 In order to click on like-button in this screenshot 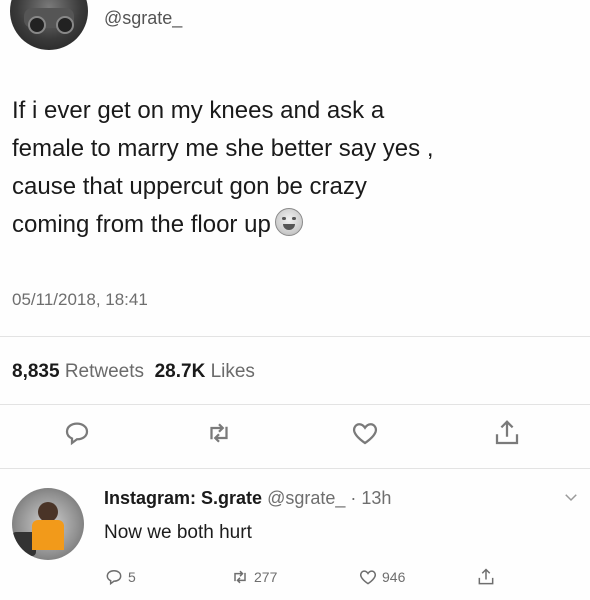, I will do `click(368, 436)`.